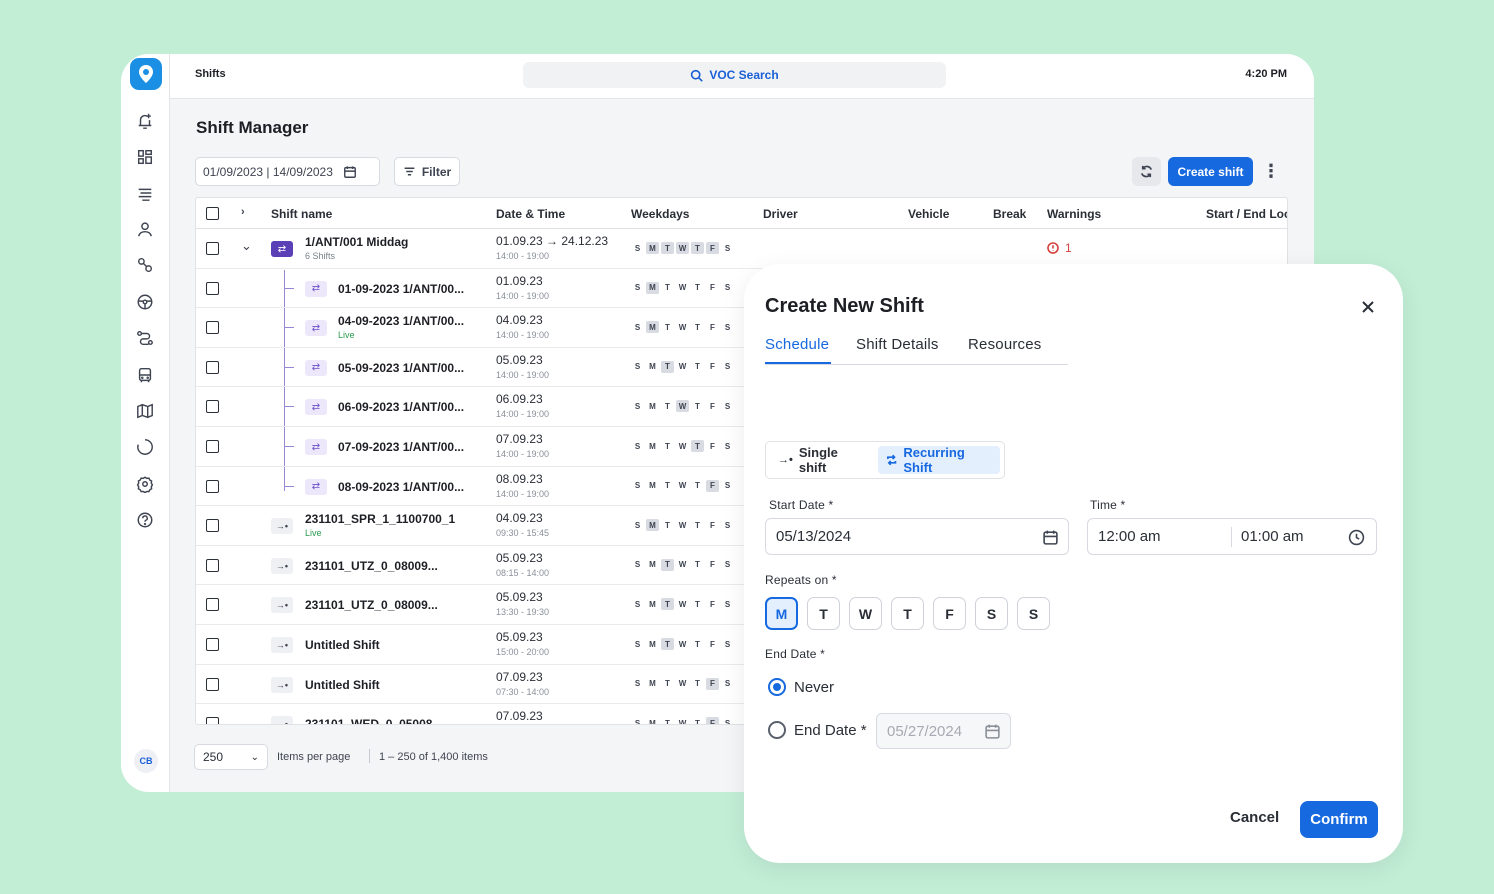 This screenshot has width=1494, height=894. I want to click on weekday-chip: F, so click(712, 367).